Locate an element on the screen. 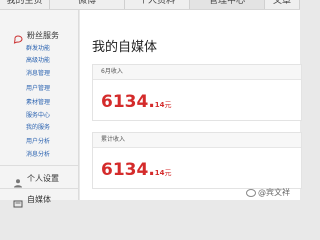 The width and height of the screenshot is (320, 240). sidebar-section-media-label: 自媒体 is located at coordinates (39, 199).